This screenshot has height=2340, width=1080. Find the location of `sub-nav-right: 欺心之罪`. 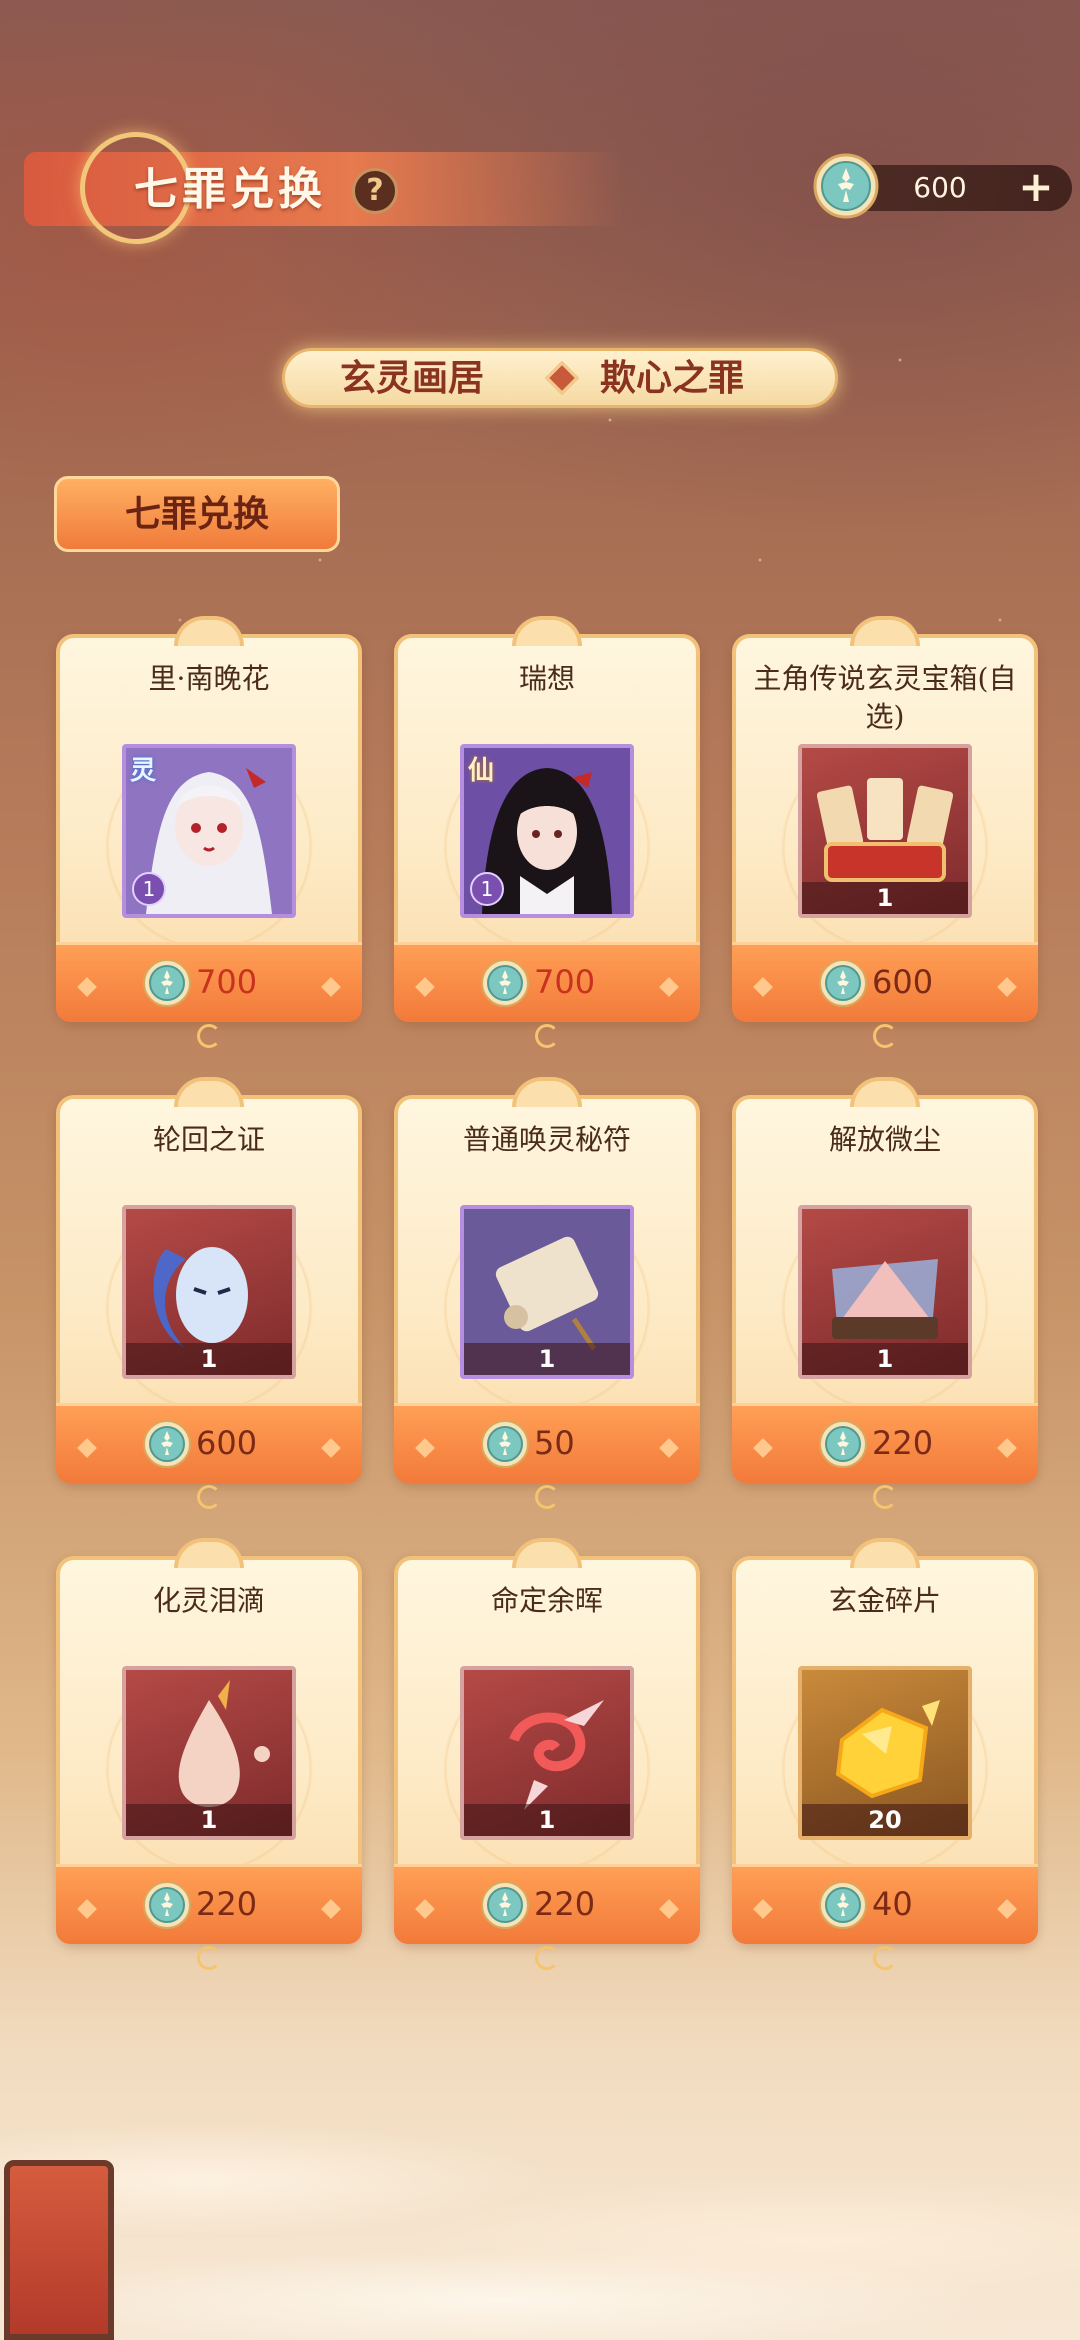

sub-nav-right: 欺心之罪 is located at coordinates (672, 378).